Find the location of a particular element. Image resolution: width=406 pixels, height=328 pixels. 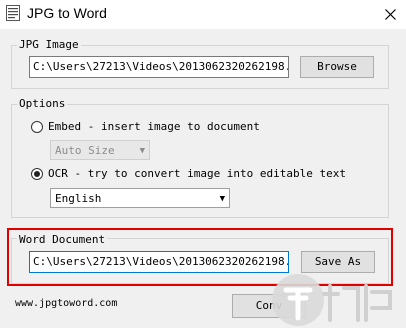

website-link: www.jpgtoword.com is located at coordinates (66, 303).